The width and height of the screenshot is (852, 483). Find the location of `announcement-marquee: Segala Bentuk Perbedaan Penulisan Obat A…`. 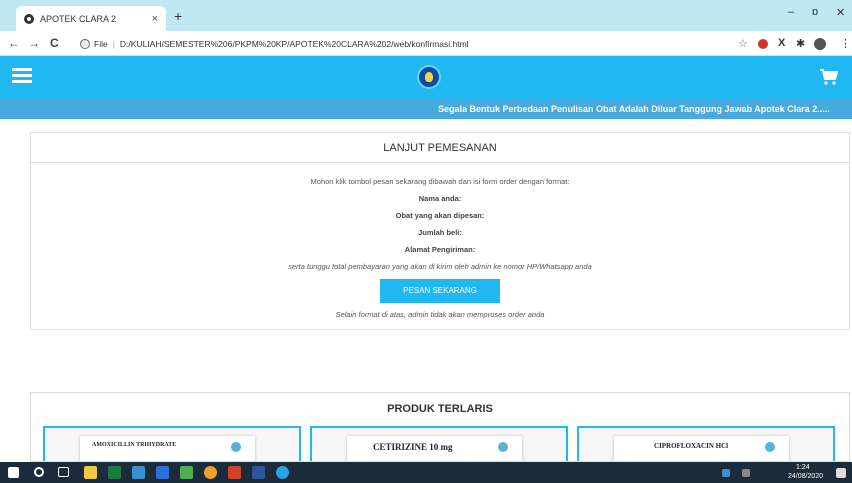

announcement-marquee: Segala Bentuk Perbedaan Penulisan Obat A… is located at coordinates (426, 109).